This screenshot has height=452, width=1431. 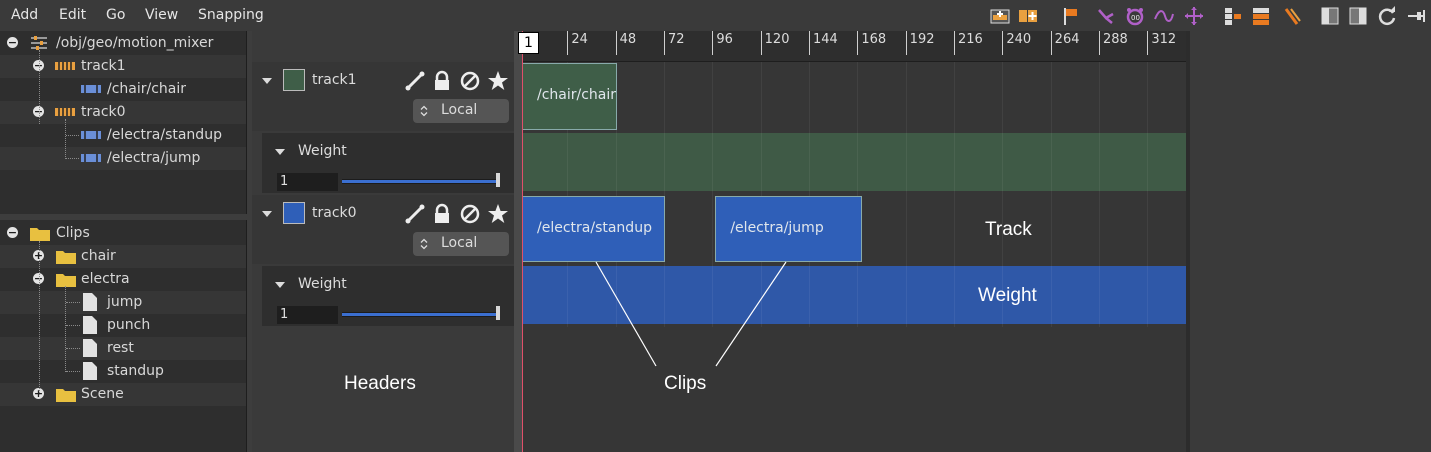 What do you see at coordinates (334, 80) in the screenshot?
I see `track-name: track1` at bounding box center [334, 80].